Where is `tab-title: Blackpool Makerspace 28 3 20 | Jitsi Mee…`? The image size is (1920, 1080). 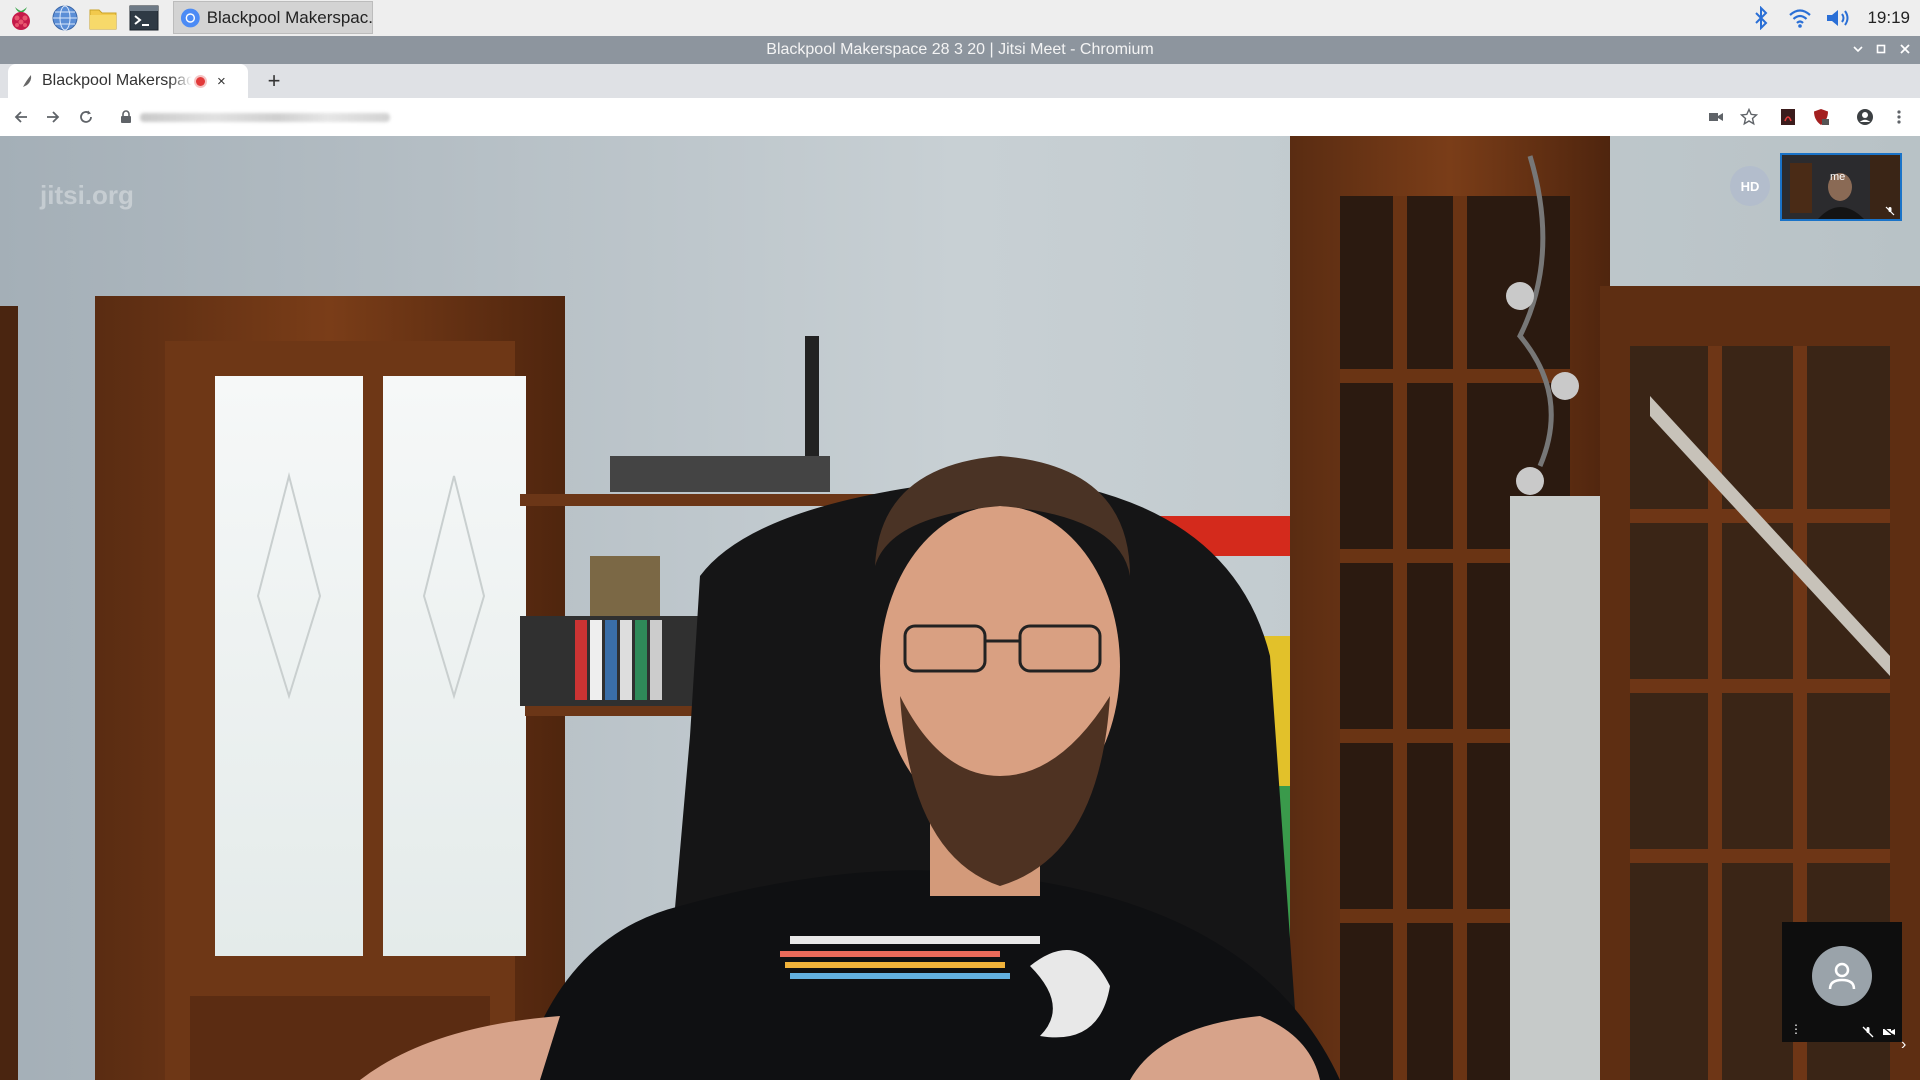 tab-title: Blackpool Makerspace 28 3 20 | Jitsi Mee… is located at coordinates (117, 80).